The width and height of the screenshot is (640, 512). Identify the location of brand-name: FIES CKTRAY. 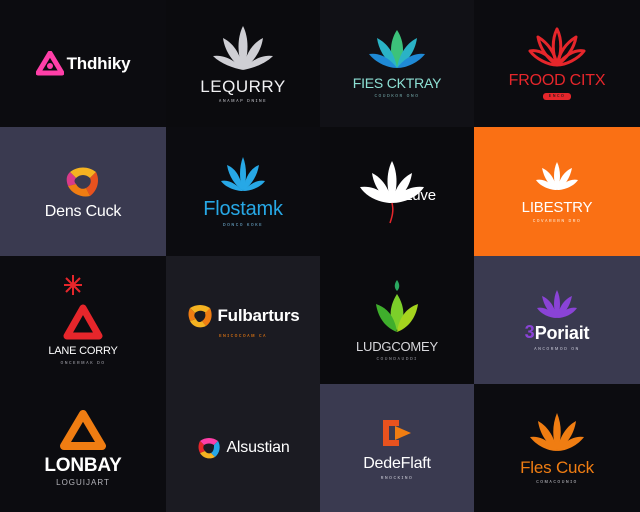
(397, 83).